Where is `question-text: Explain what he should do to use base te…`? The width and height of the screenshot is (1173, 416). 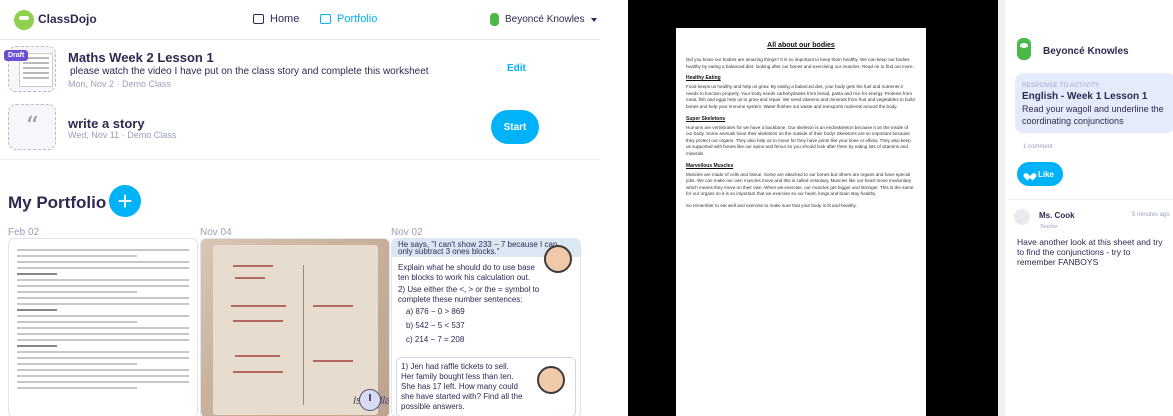
question-text: Explain what he should do to use base te… is located at coordinates (466, 272).